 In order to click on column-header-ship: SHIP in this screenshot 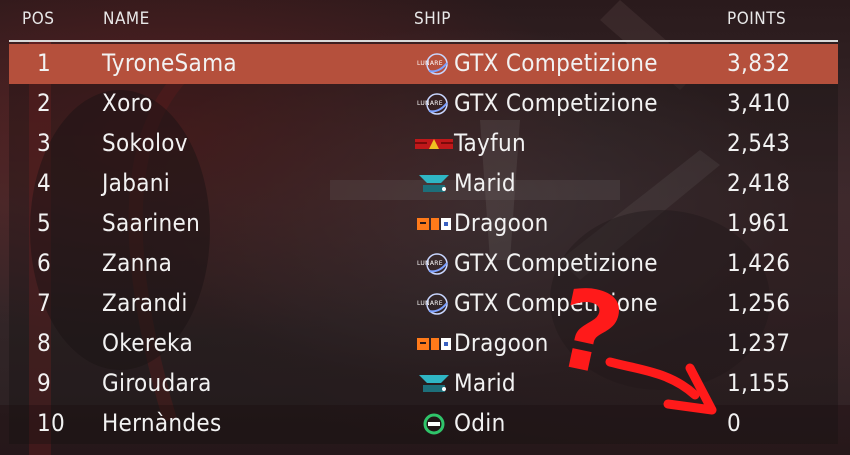, I will do `click(432, 19)`.